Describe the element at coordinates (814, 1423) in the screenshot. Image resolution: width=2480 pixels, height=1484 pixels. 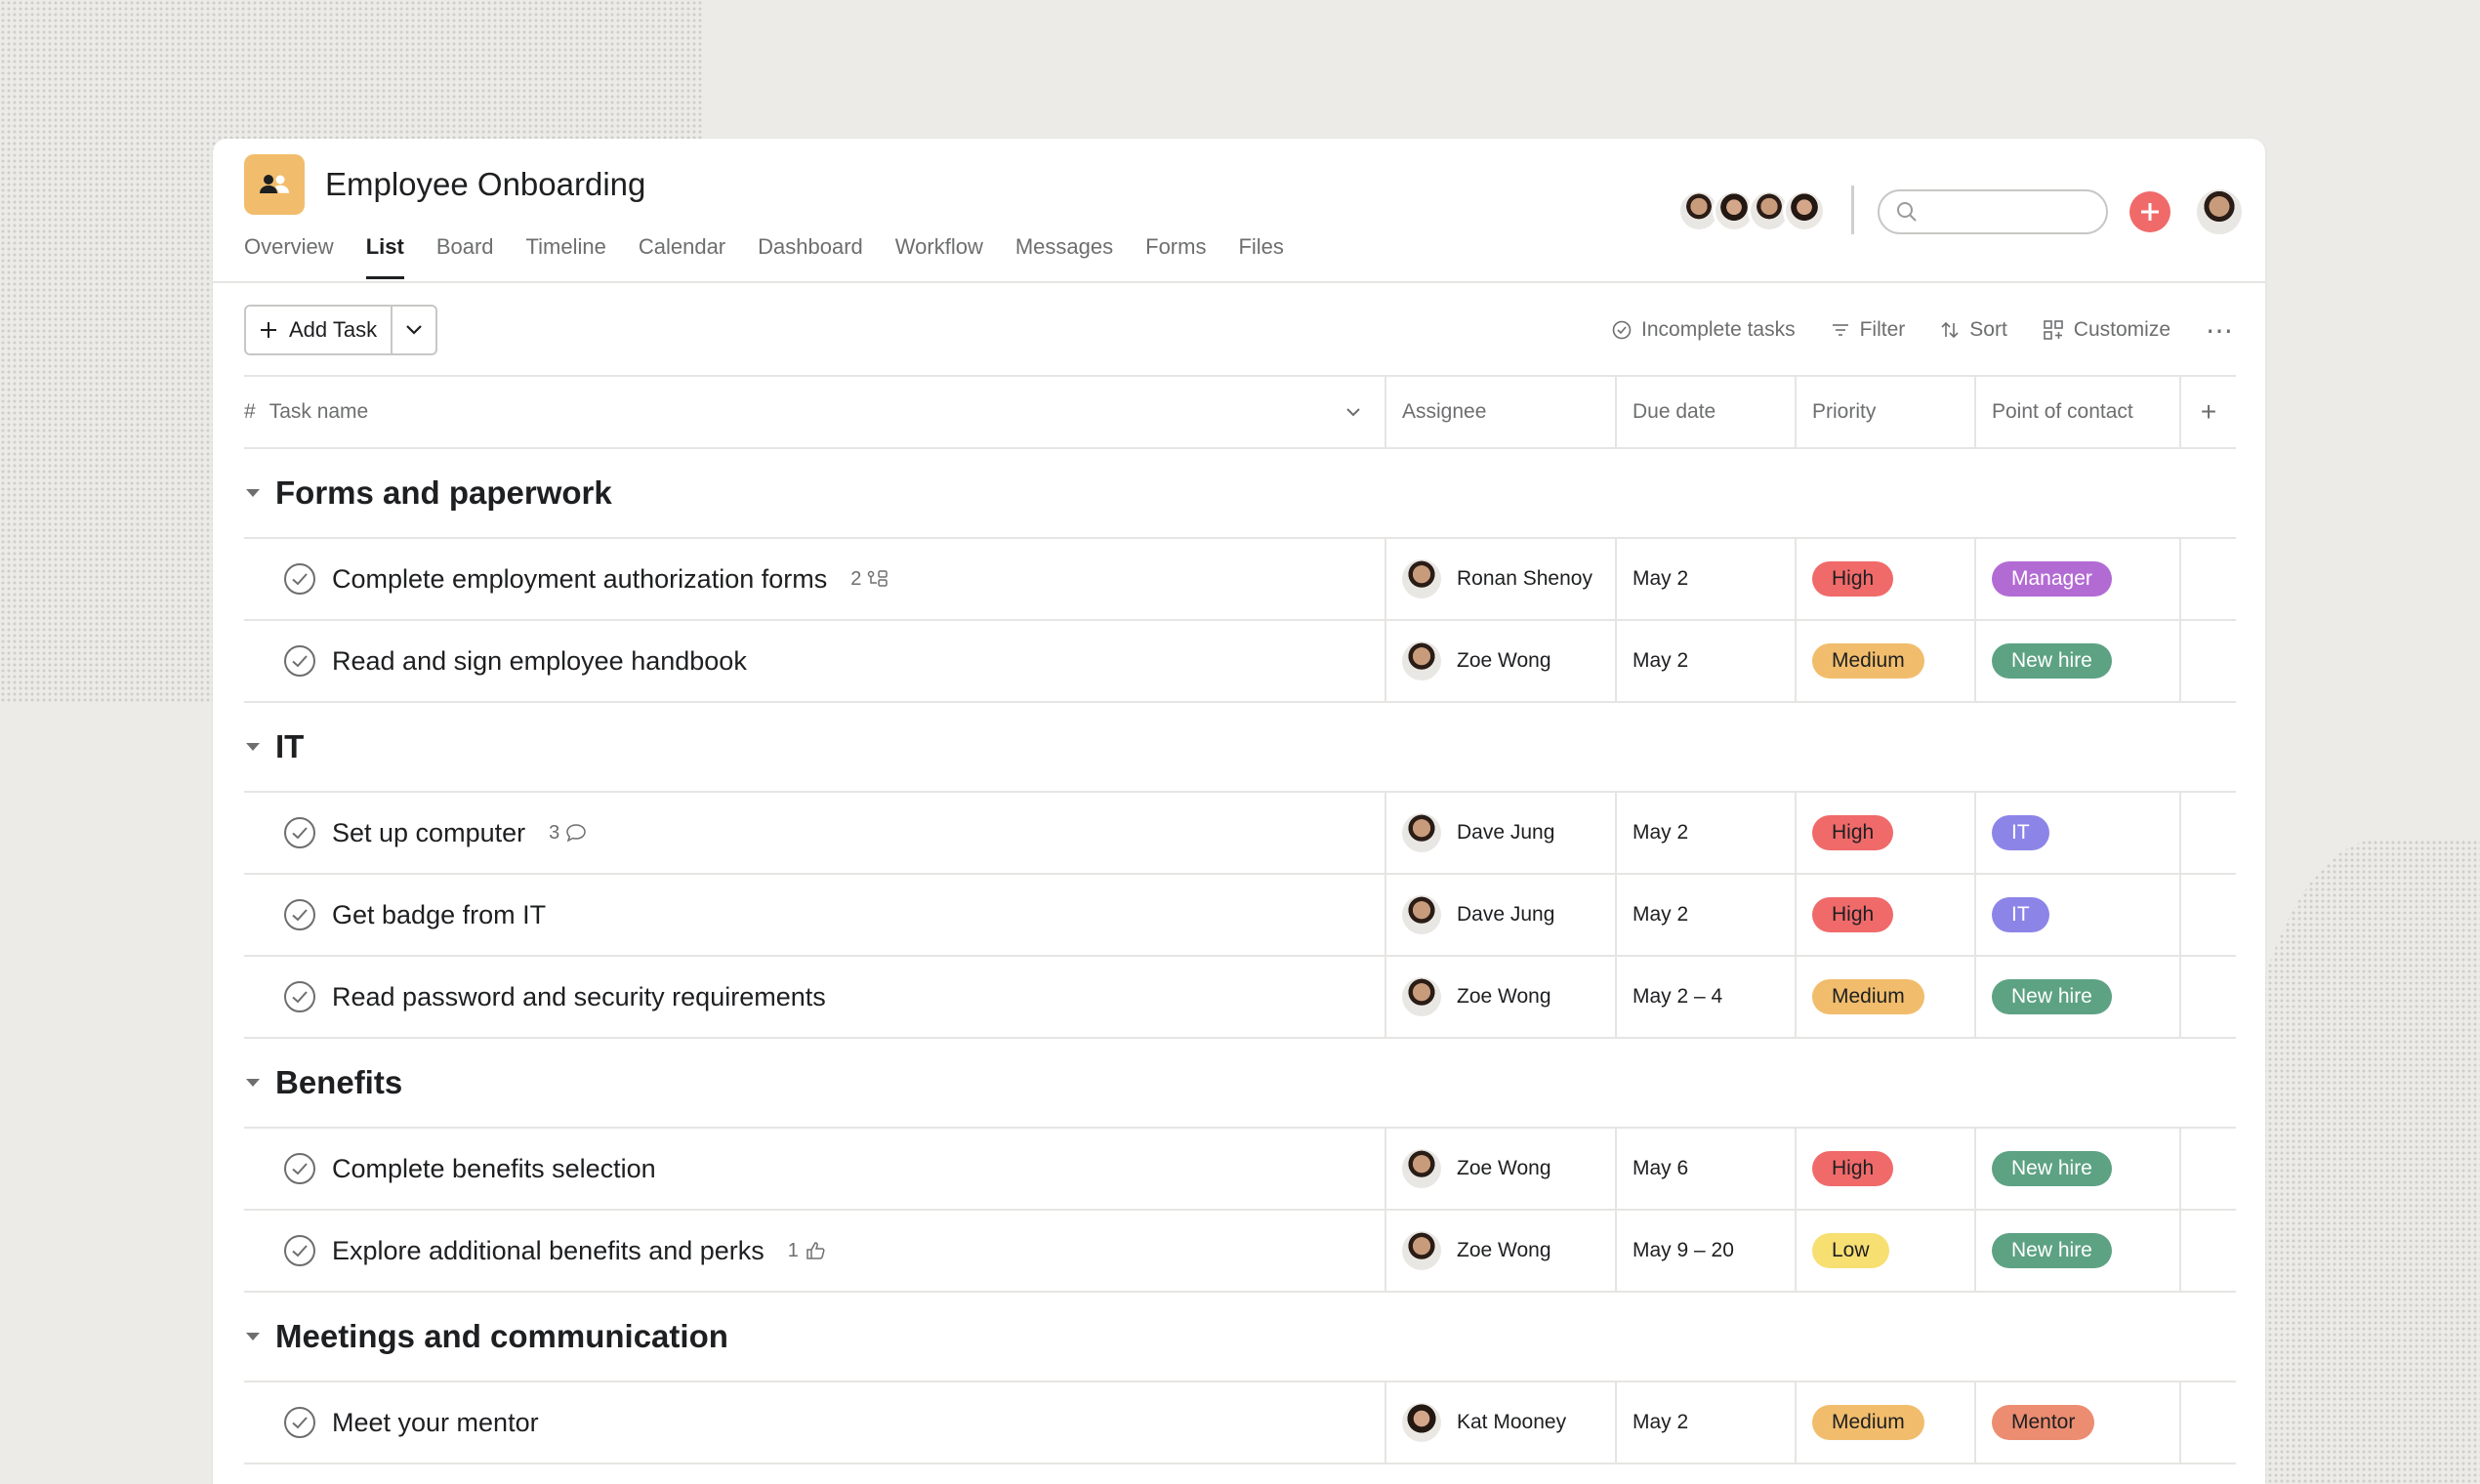
I see `task-name-cell: Meet your mentor` at that location.